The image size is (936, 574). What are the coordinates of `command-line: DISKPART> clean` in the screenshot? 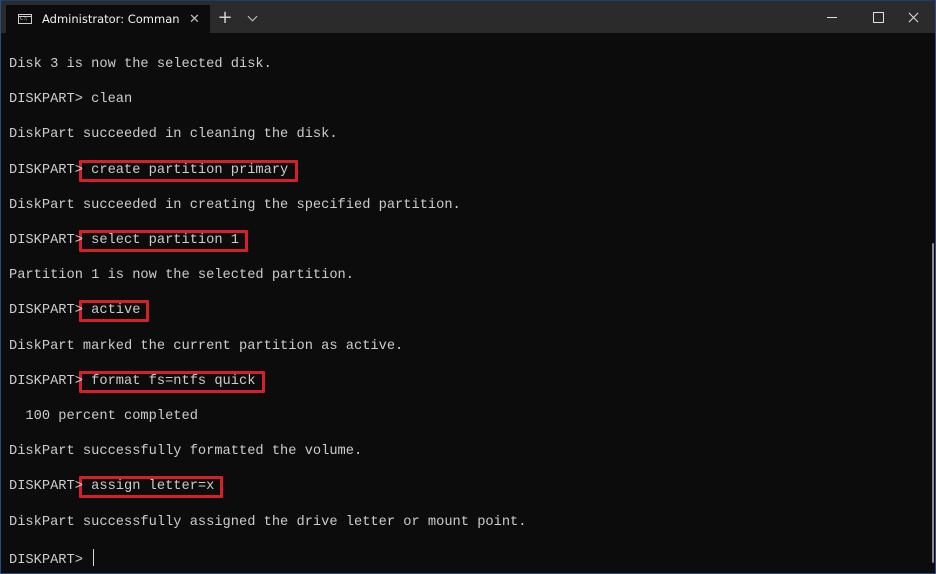 It's located at (70, 100).